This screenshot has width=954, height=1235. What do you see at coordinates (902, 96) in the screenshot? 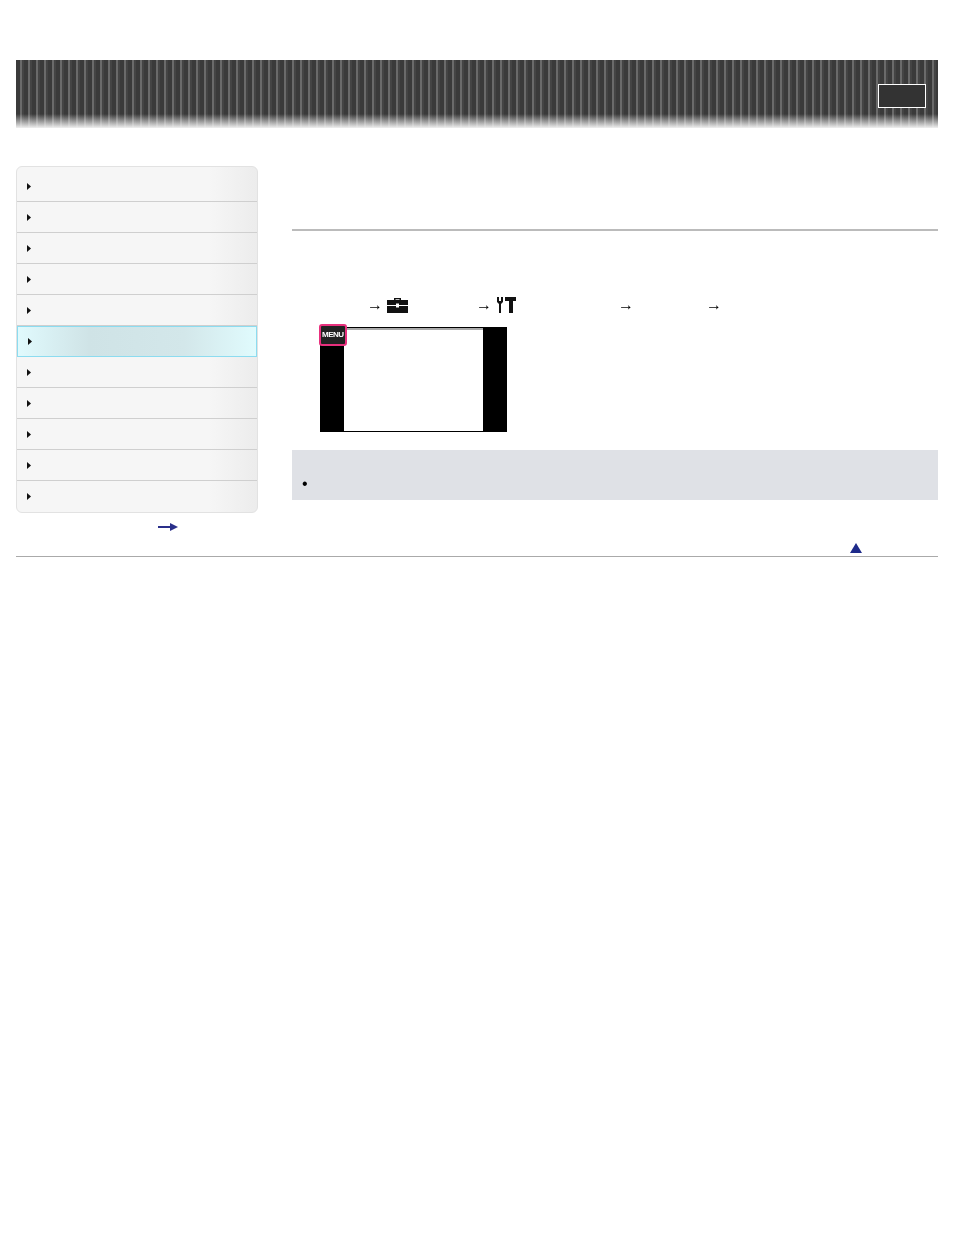
I see `header-button` at bounding box center [902, 96].